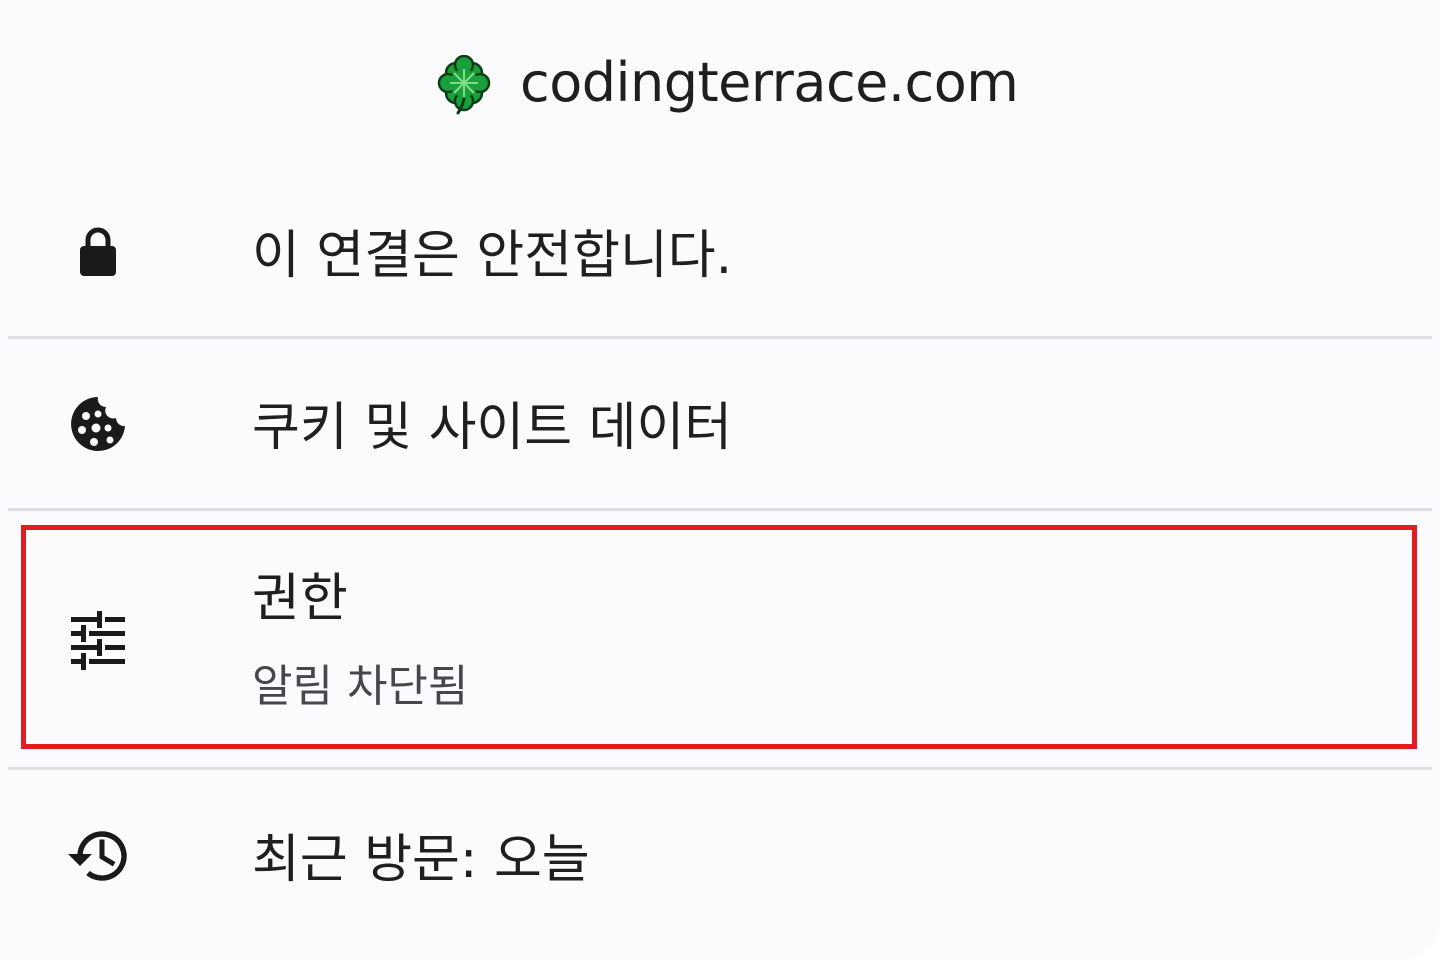  Describe the element at coordinates (421, 860) in the screenshot. I see `last-visited-label: 최근 방문: 오늘` at that location.